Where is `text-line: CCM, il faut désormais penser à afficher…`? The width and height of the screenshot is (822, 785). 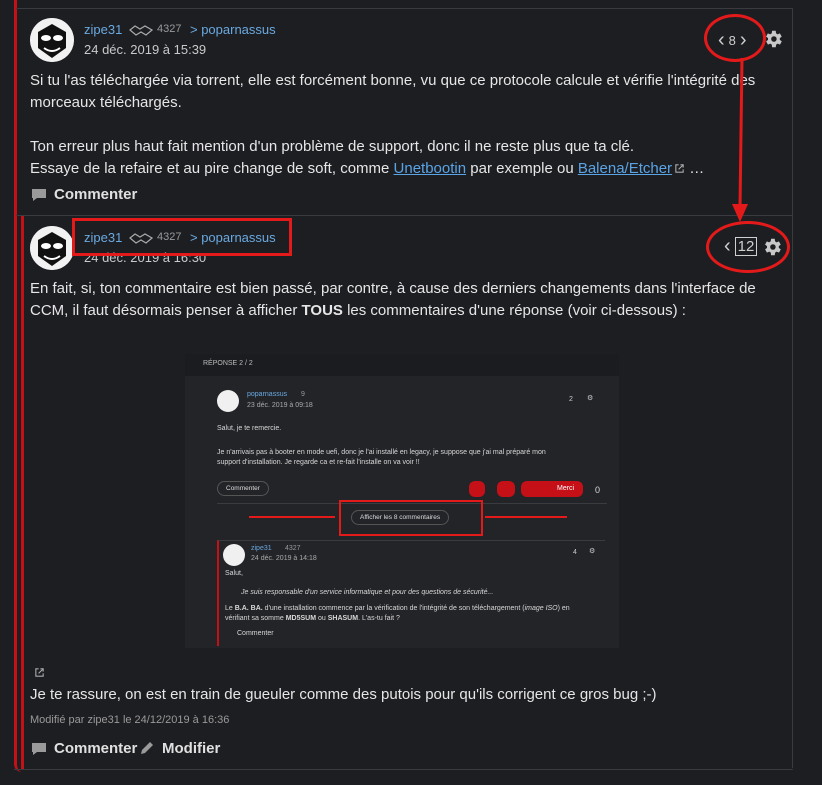 text-line: CCM, il faut désormais penser à afficher… is located at coordinates (410, 311).